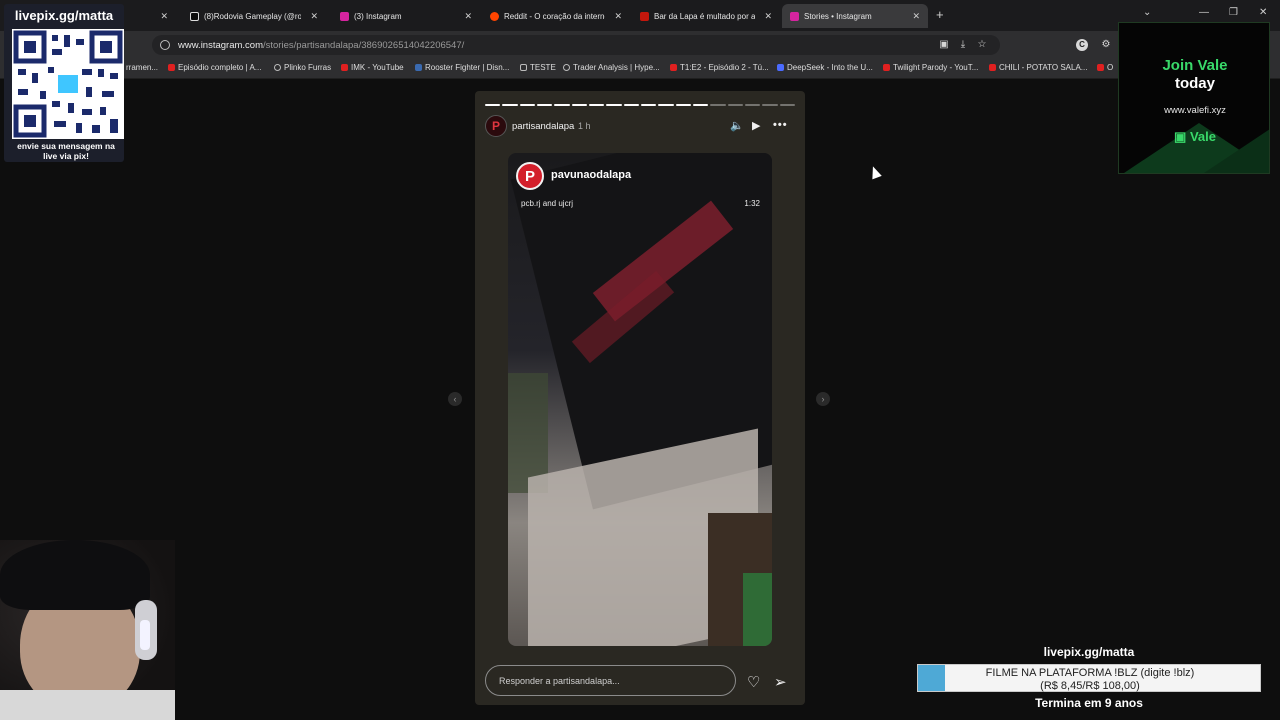  I want to click on previous-story-icon: ‹, so click(455, 399).